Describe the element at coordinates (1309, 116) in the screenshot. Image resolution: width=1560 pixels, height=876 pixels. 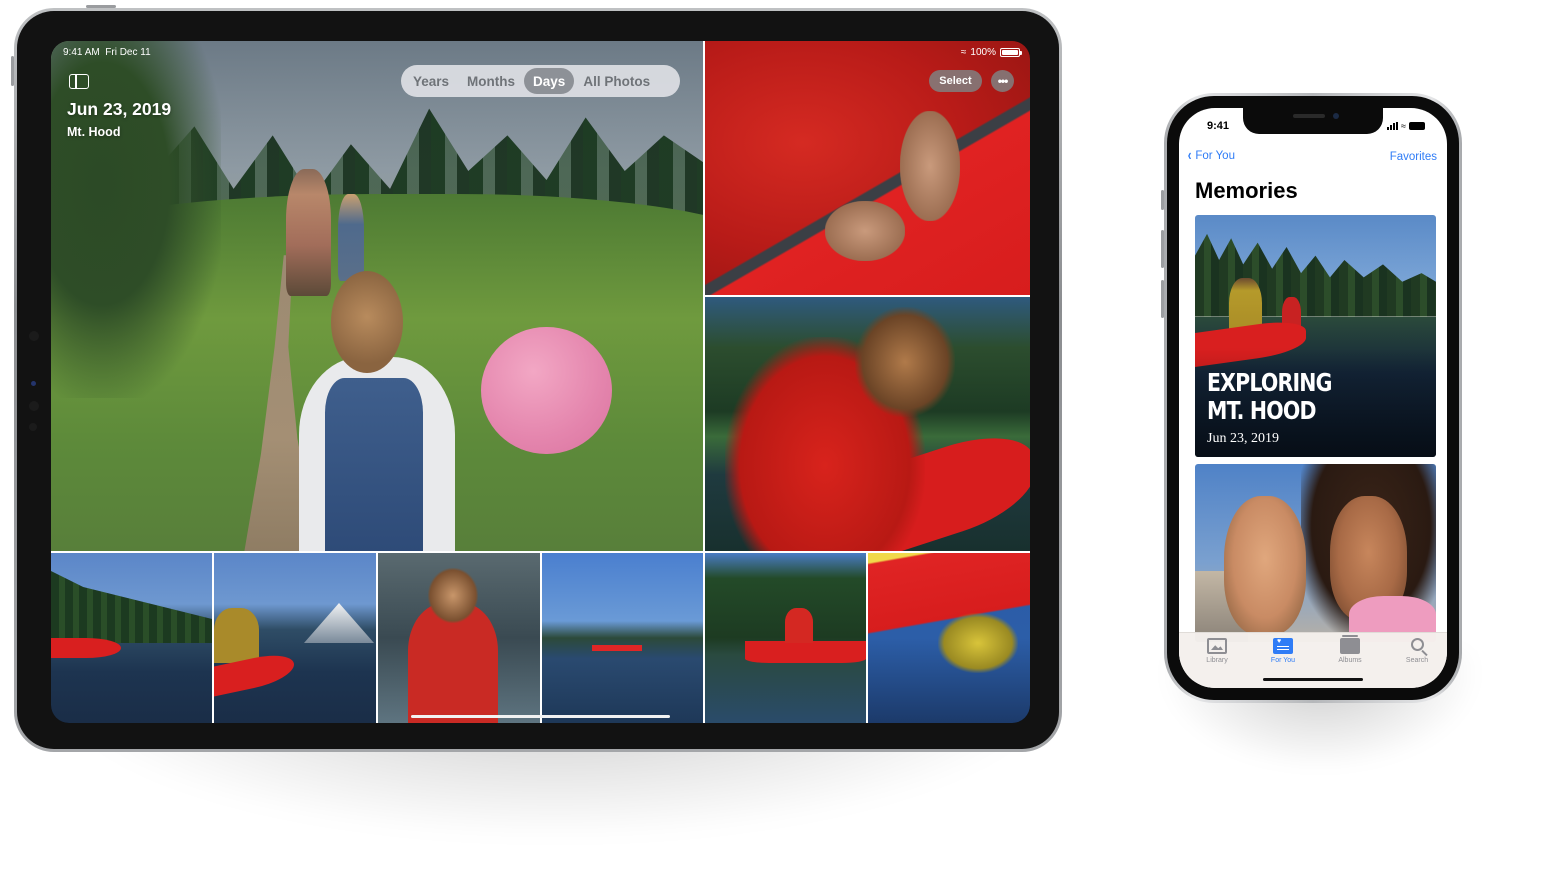
I see `speaker-grille` at that location.